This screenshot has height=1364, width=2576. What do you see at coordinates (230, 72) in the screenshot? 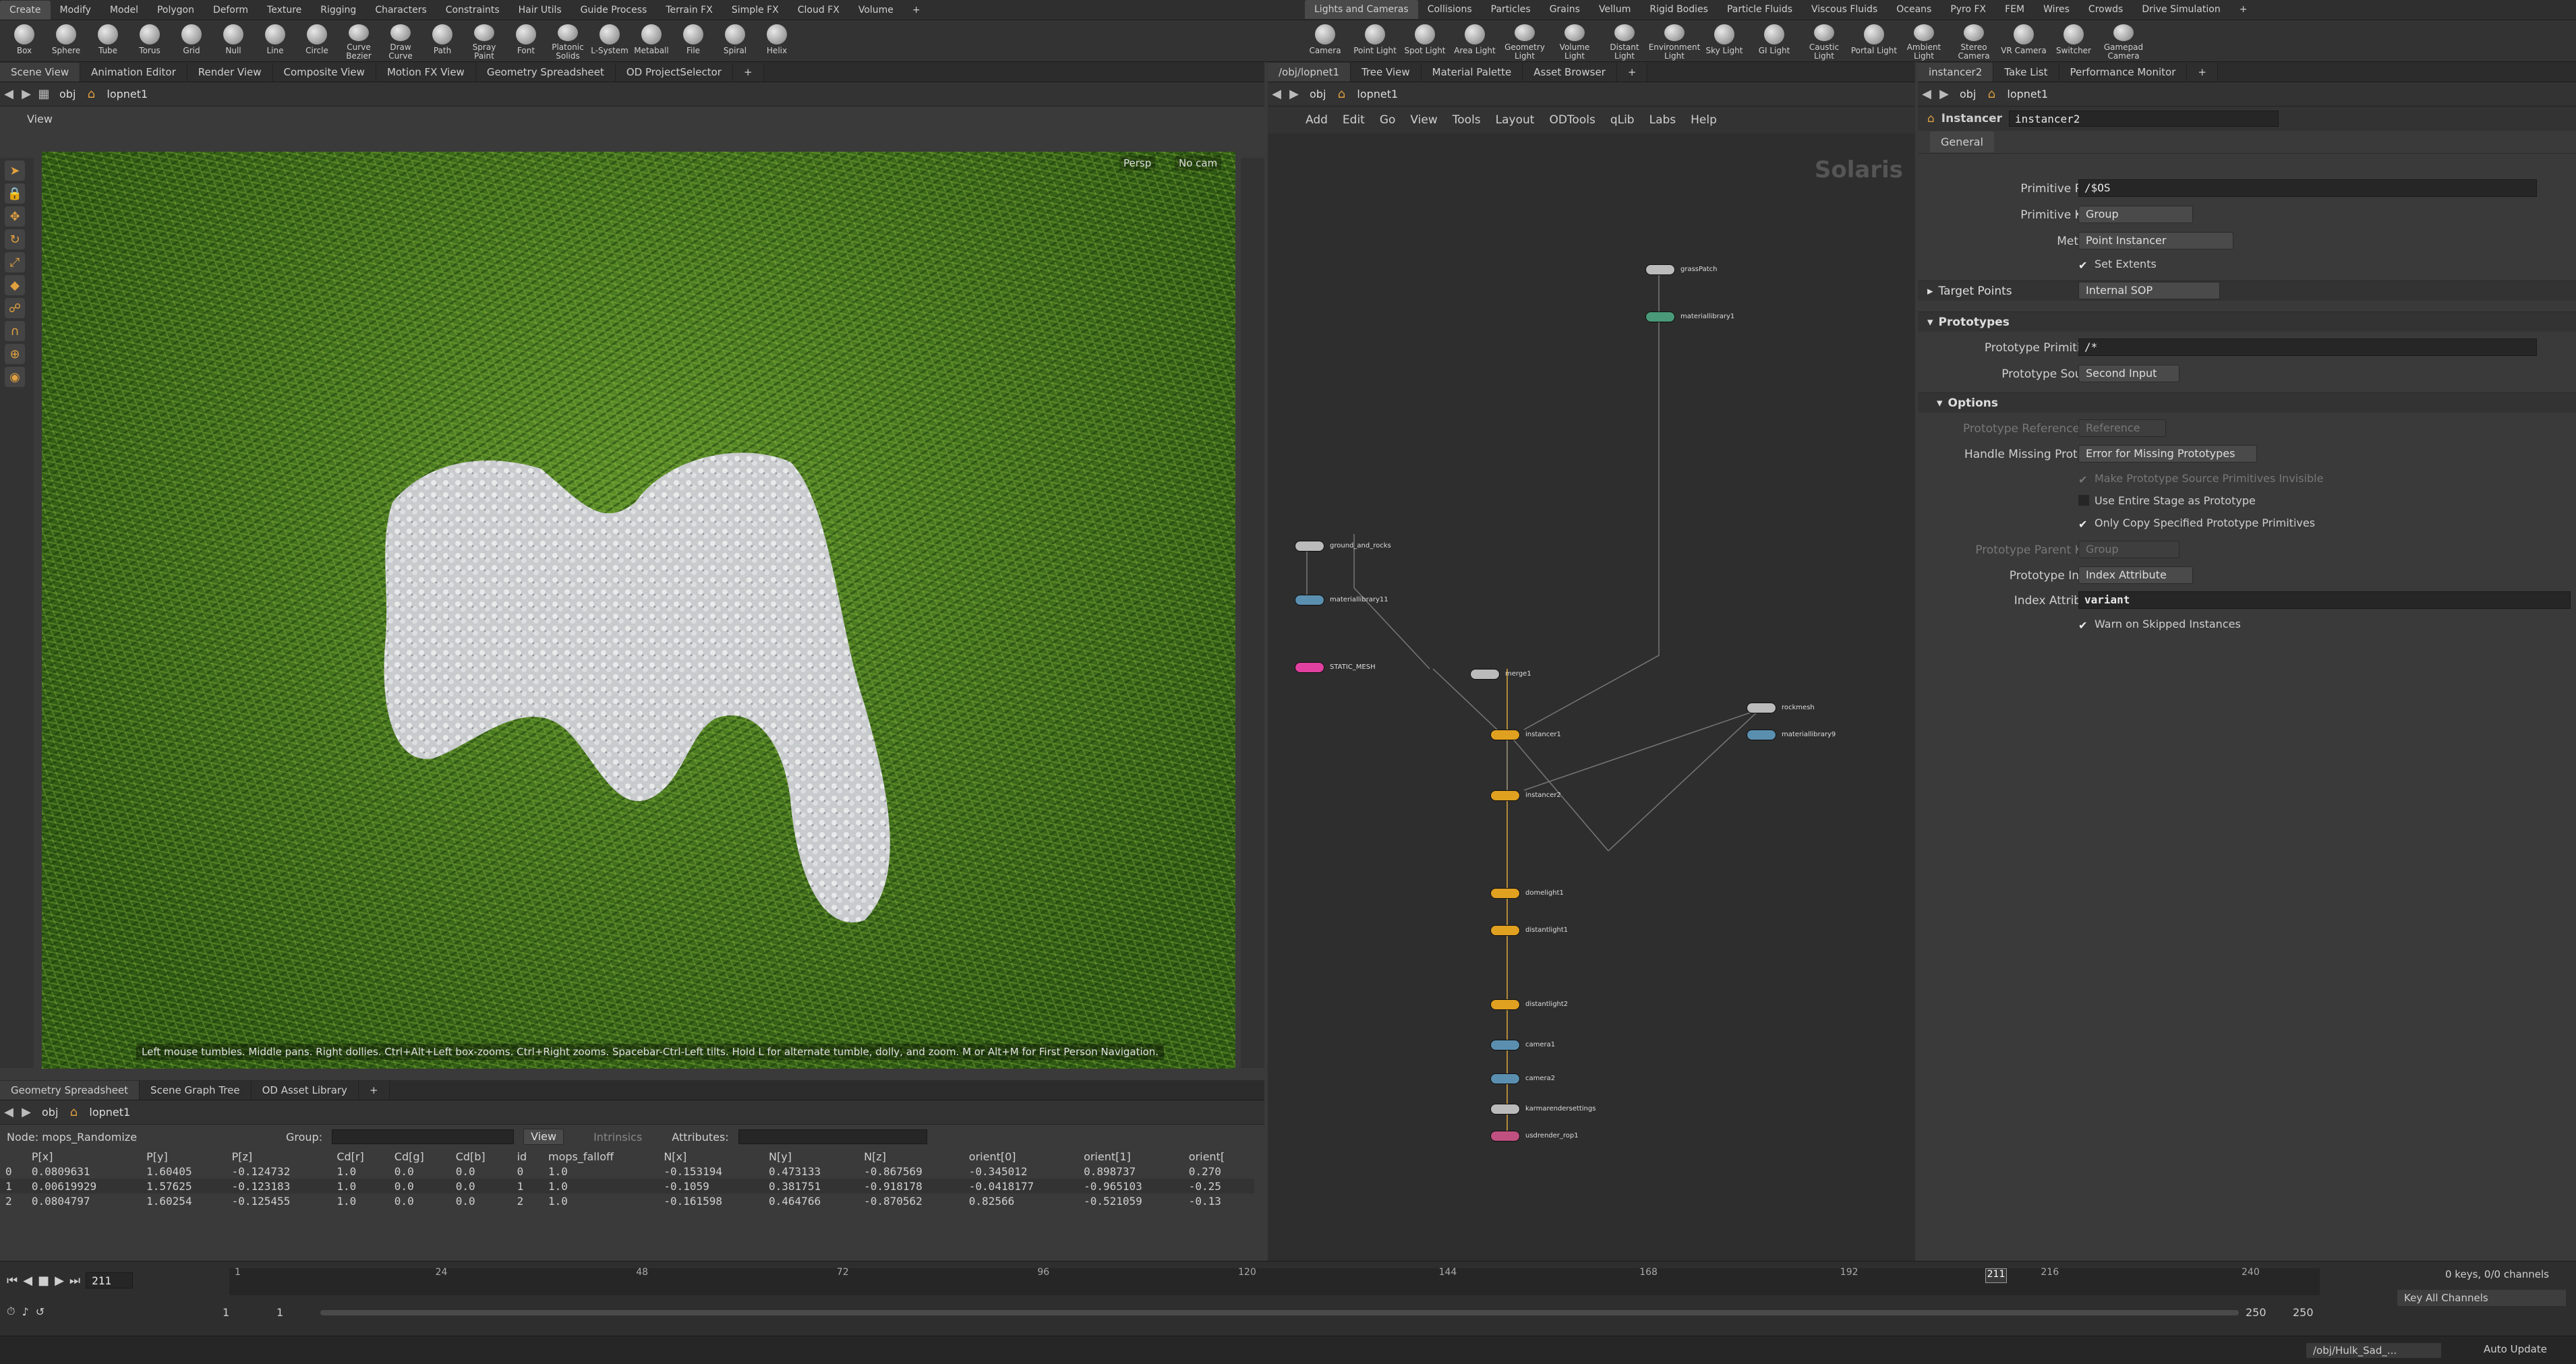
I see `pane-tab: Render View` at bounding box center [230, 72].